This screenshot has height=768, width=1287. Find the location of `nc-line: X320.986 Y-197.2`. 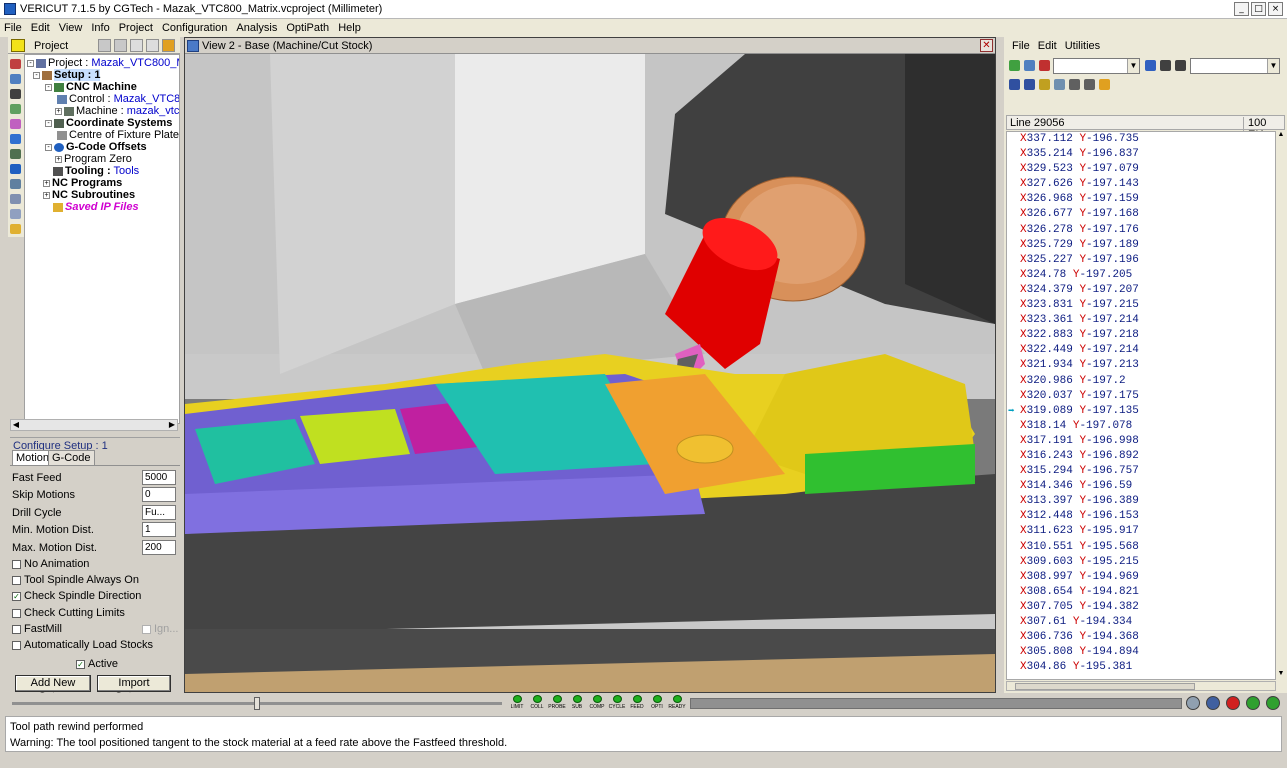

nc-line: X320.986 Y-197.2 is located at coordinates (1141, 381).